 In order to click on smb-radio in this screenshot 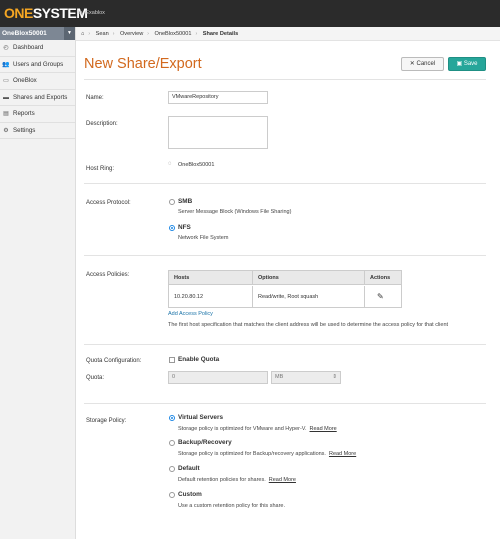, I will do `click(172, 202)`.